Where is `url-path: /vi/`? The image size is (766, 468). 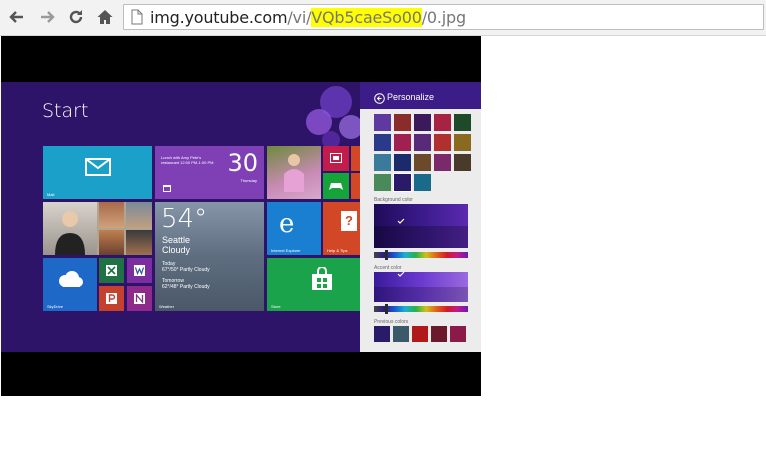
url-path: /vi/ is located at coordinates (299, 17).